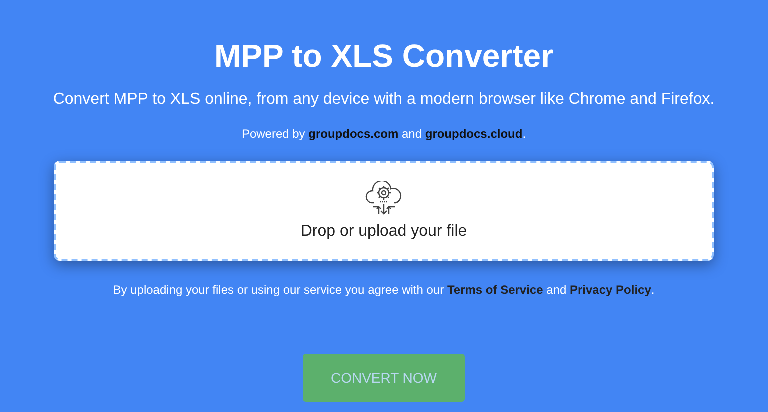  What do you see at coordinates (384, 56) in the screenshot?
I see `page-title: MPP to XLS Converter` at bounding box center [384, 56].